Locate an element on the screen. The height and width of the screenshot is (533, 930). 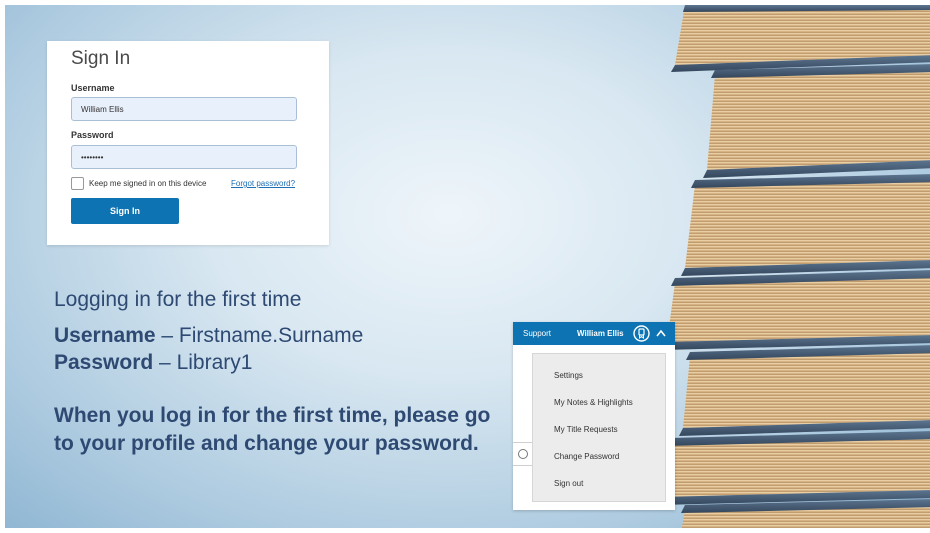
keep-signed-in-label: Keep me signed in on this device is located at coordinates (148, 183).